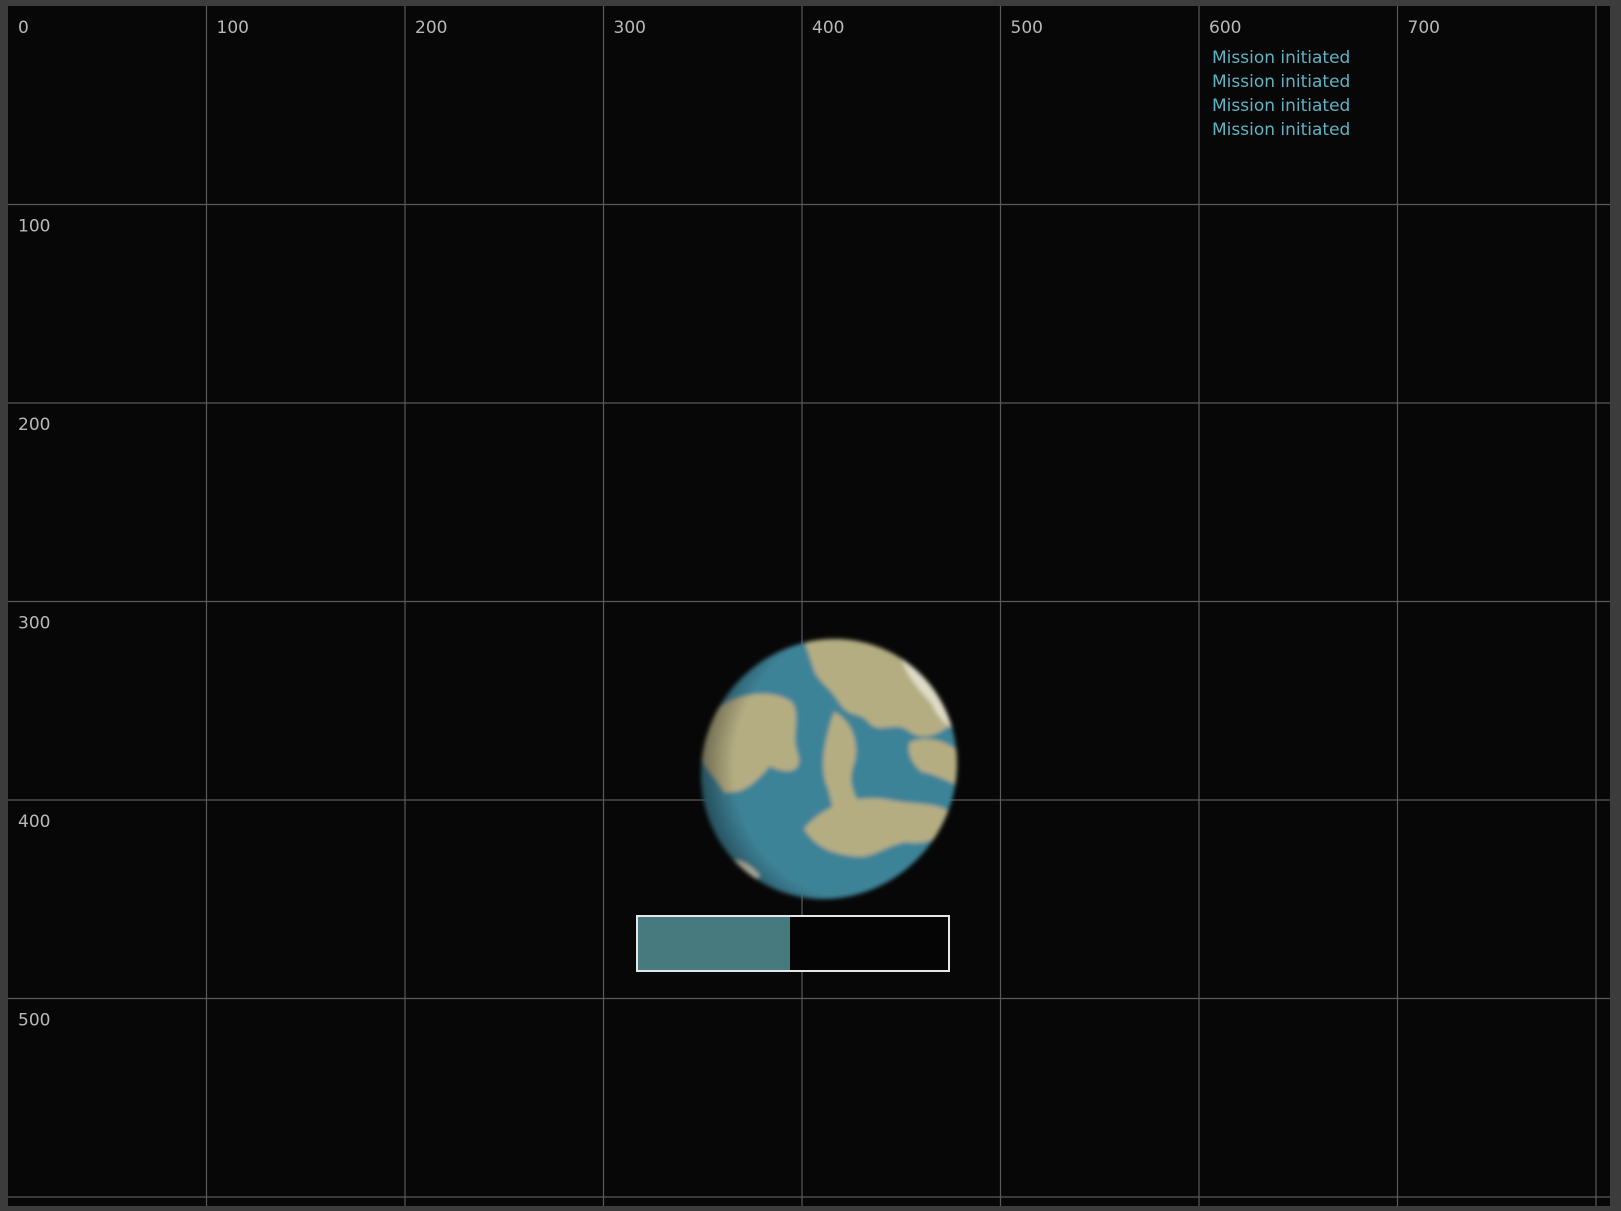  I want to click on grid-label-x: 200, so click(431, 28).